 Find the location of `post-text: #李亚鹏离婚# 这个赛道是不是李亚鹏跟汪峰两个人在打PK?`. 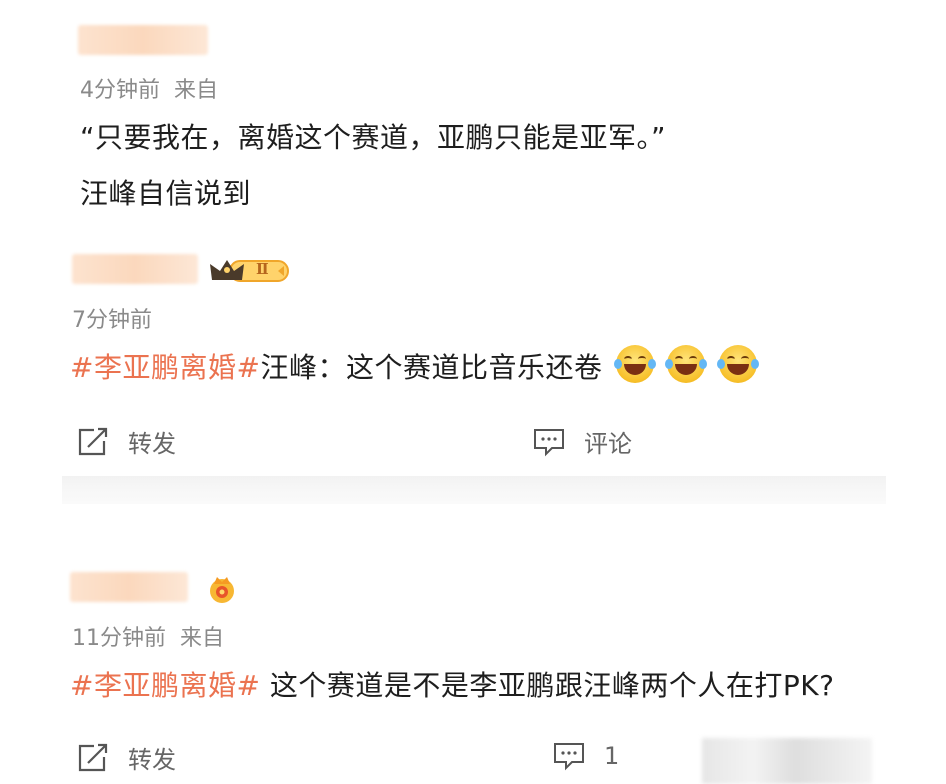

post-text: #李亚鹏离婚# 这个赛道是不是李亚鹏跟汪峰两个人在打PK? is located at coordinates (452, 684).